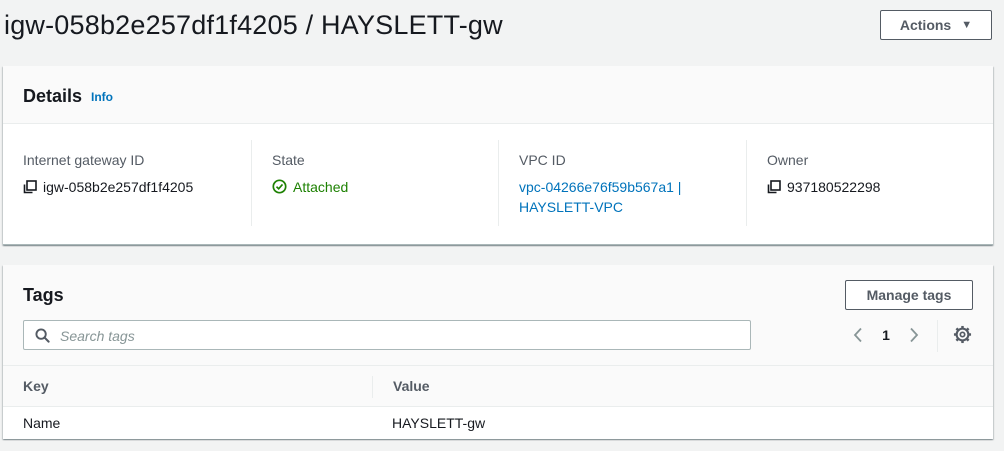 Image resolution: width=1004 pixels, height=451 pixels. I want to click on detail-label: State, so click(288, 160).